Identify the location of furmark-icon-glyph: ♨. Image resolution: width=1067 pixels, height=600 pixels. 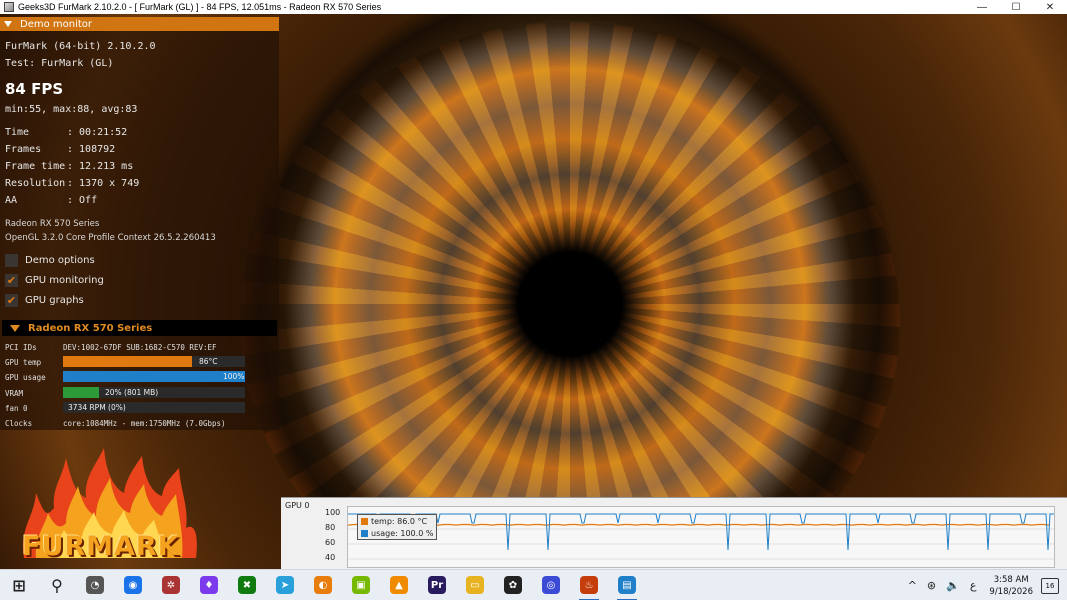
(589, 585).